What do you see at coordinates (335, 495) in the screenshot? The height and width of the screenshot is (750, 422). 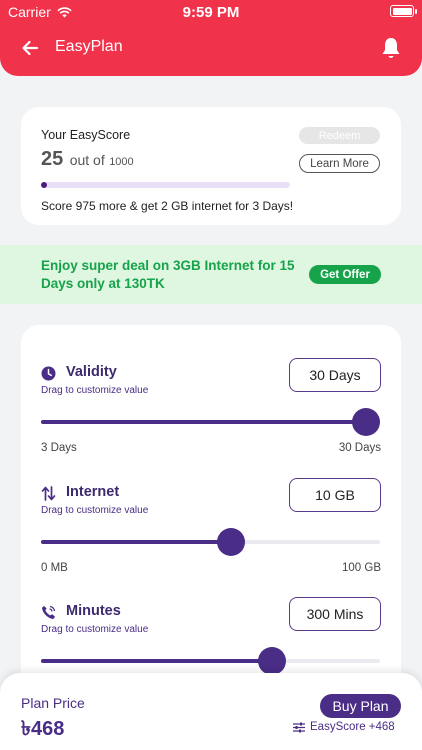 I see `internet-value-box: 10 GB` at bounding box center [335, 495].